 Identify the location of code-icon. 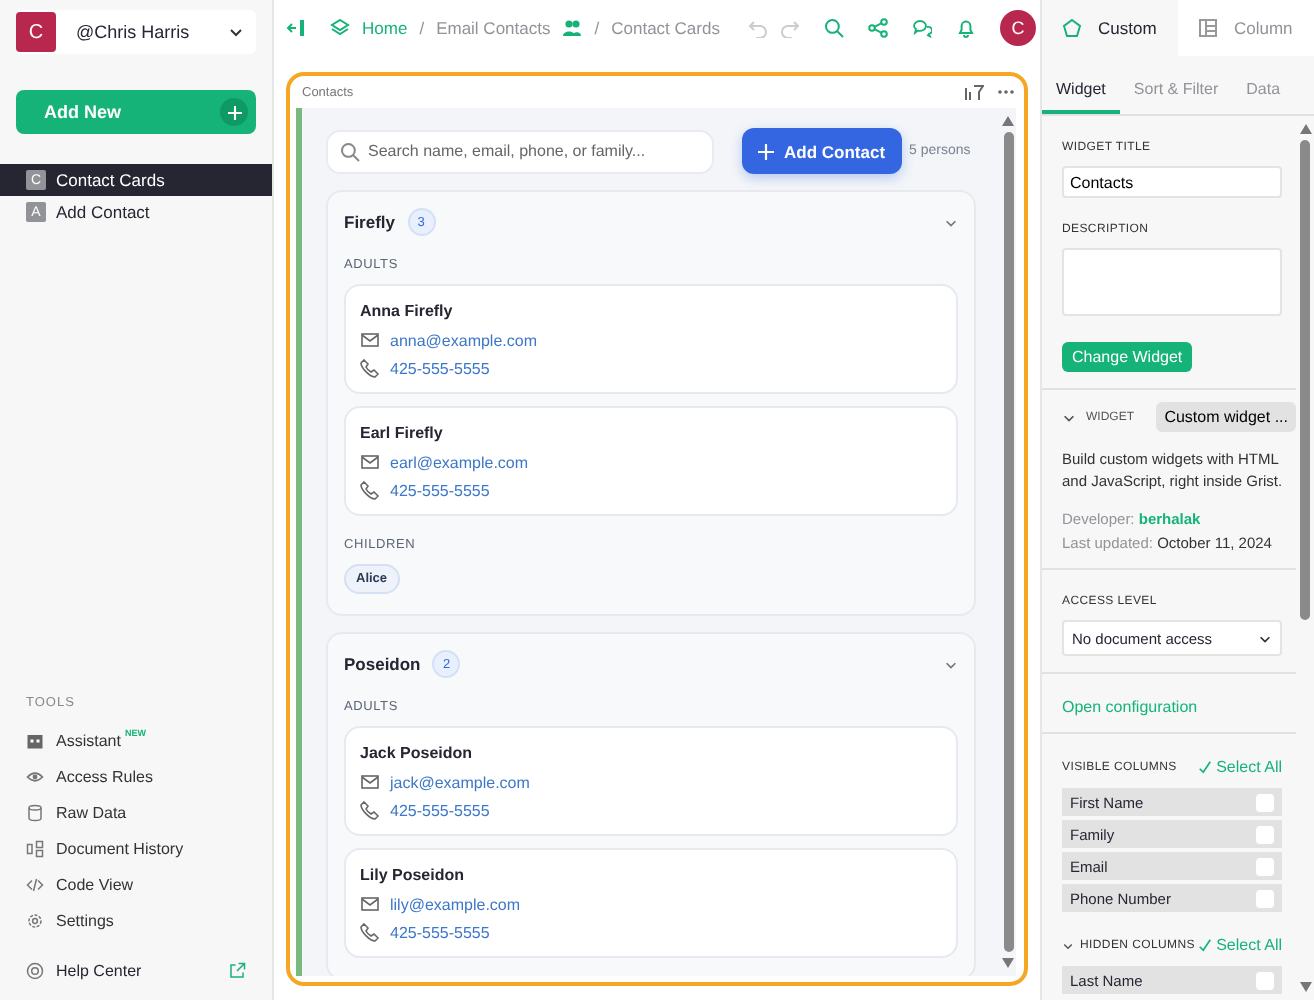
(35, 884).